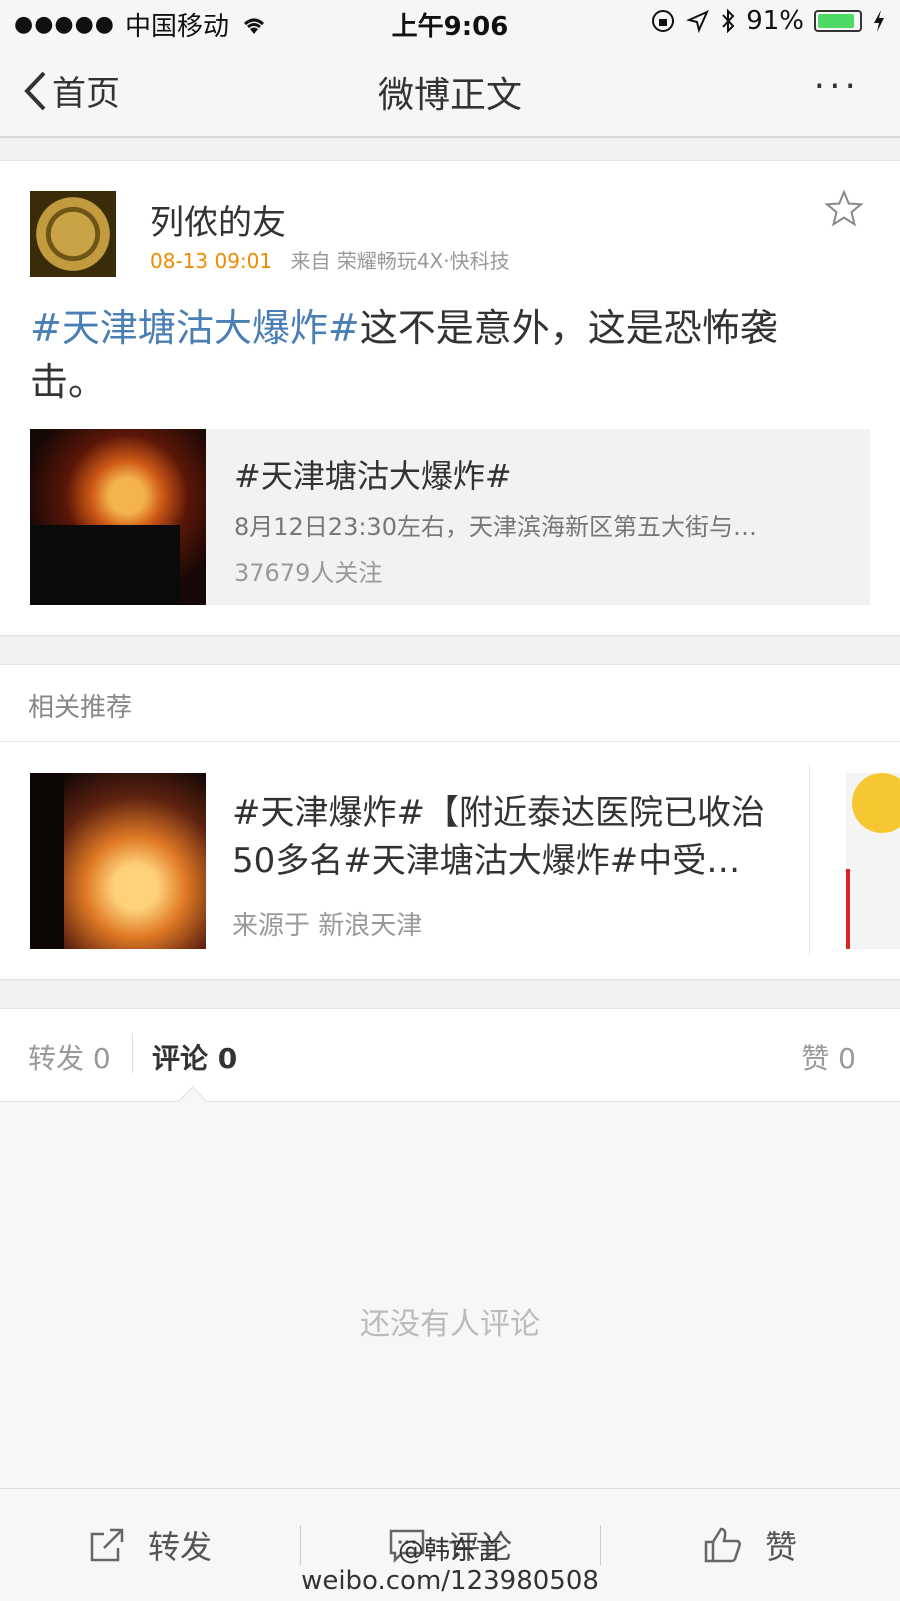 This screenshot has width=900, height=1601. Describe the element at coordinates (308, 573) in the screenshot. I see `topic-followers: 37679人关注` at that location.